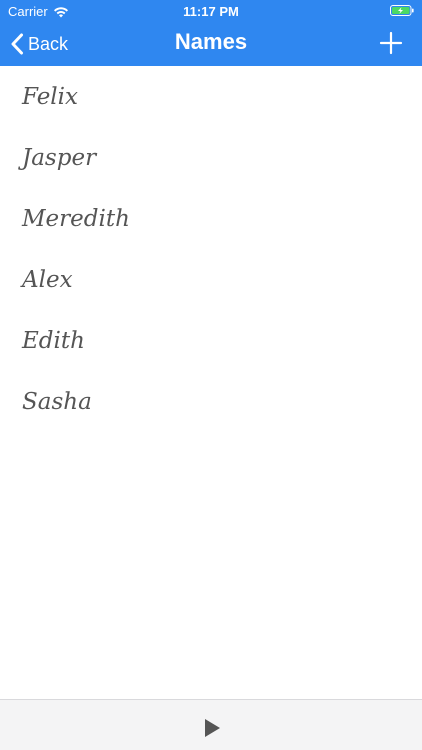 The image size is (422, 750). What do you see at coordinates (211, 218) in the screenshot?
I see `list-item: Meredith` at bounding box center [211, 218].